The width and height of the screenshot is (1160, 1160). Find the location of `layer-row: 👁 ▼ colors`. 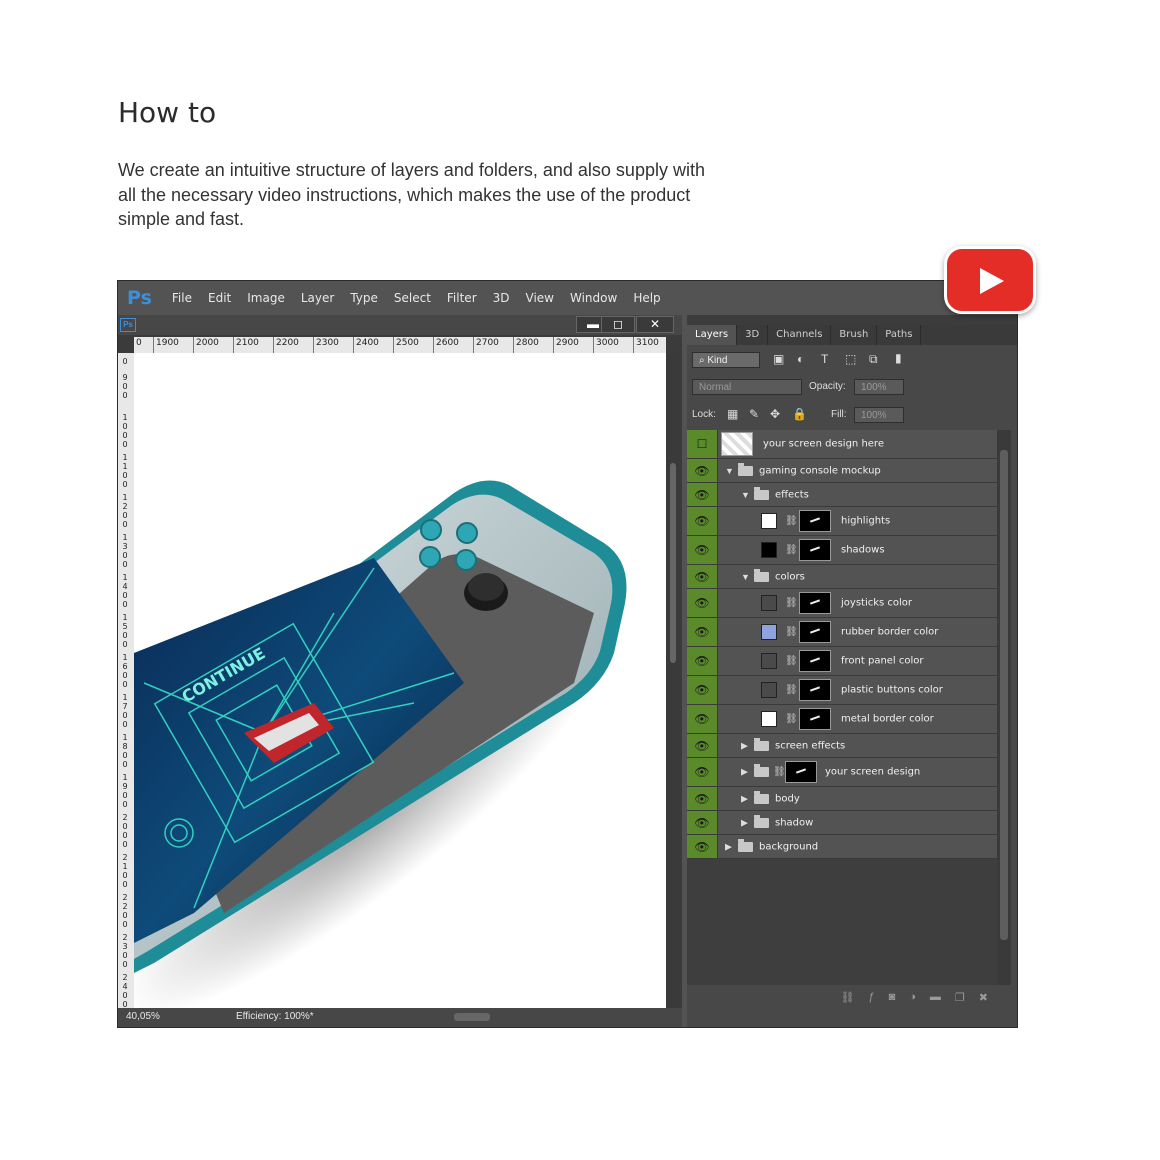

layer-row: 👁 ▼ colors is located at coordinates (842, 577).